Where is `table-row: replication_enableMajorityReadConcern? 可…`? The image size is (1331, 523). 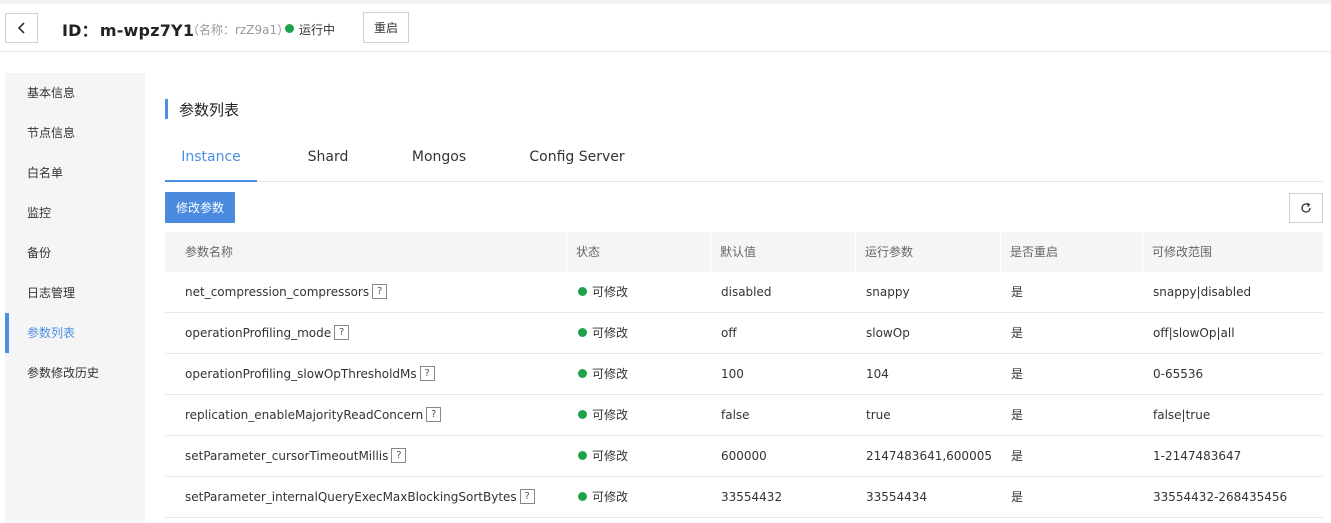 table-row: replication_enableMajorityReadConcern? 可… is located at coordinates (744, 415).